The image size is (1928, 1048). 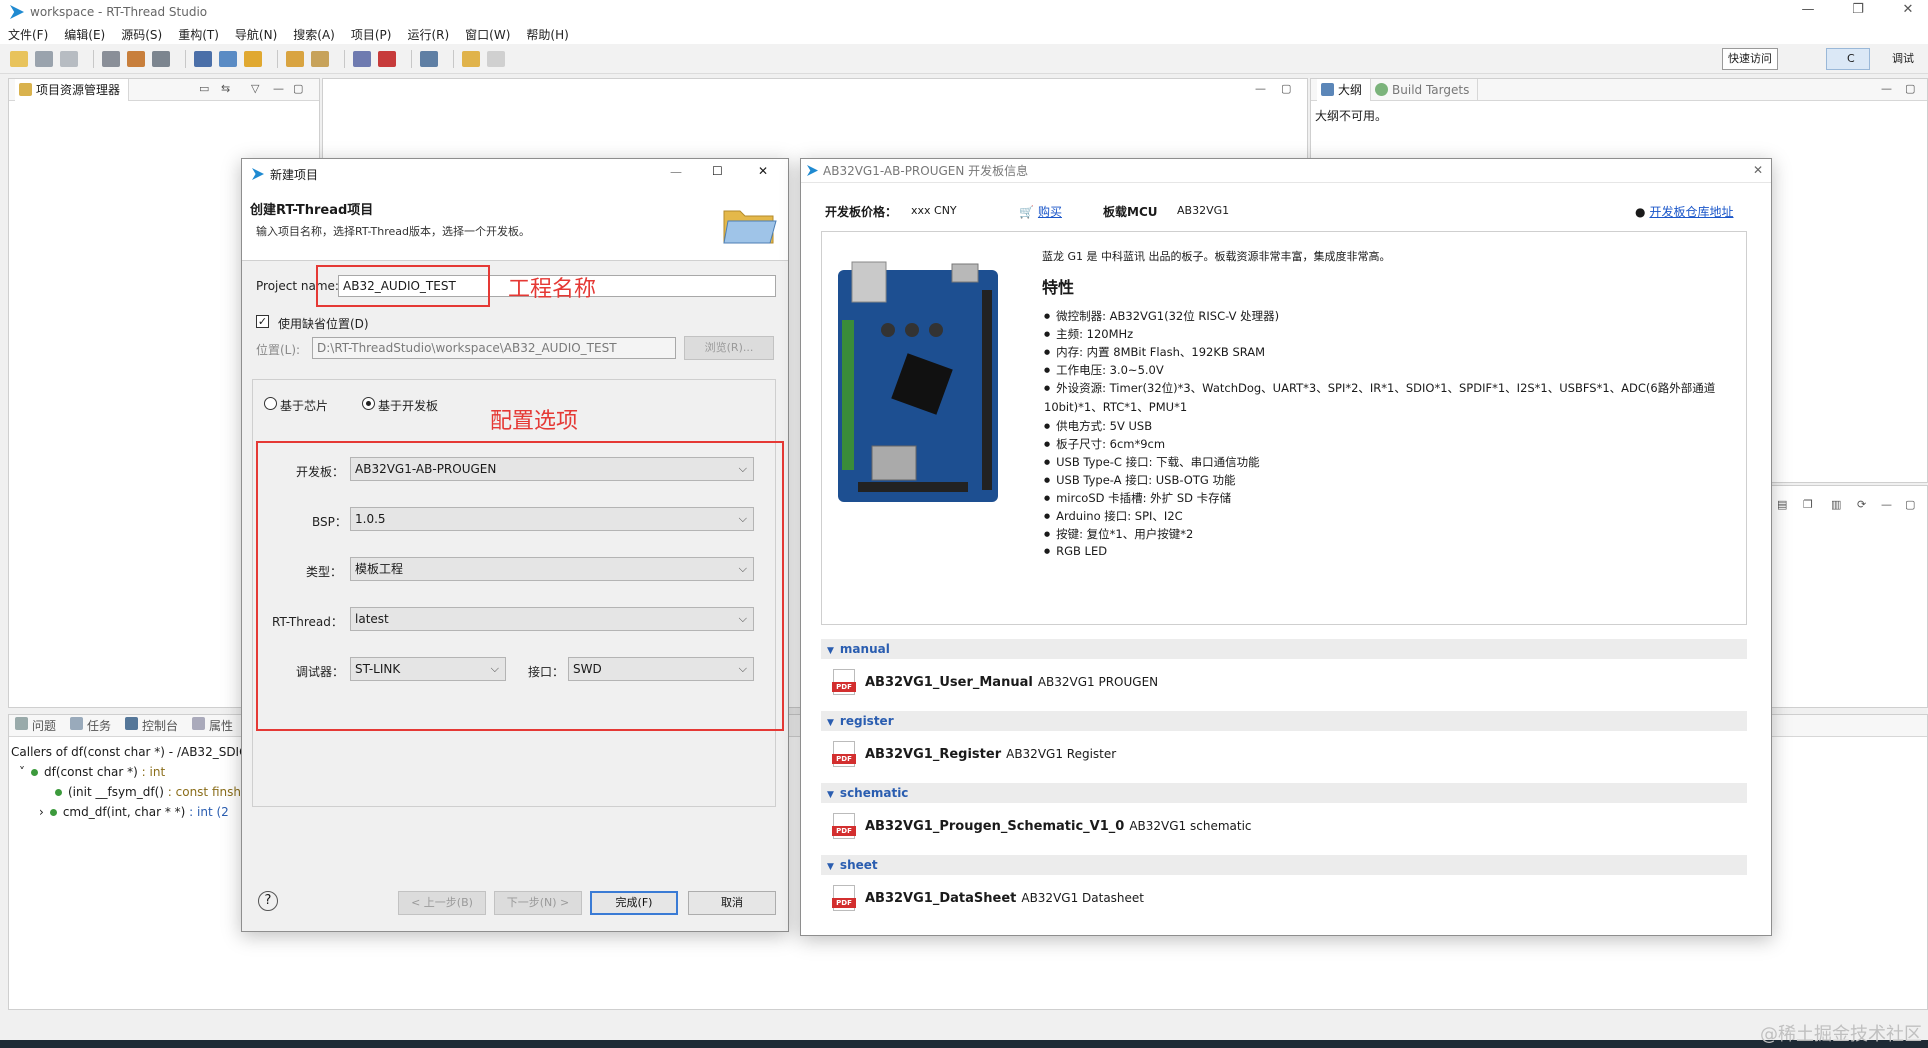 What do you see at coordinates (90, 725) in the screenshot?
I see `tab-tasks: 任务` at bounding box center [90, 725].